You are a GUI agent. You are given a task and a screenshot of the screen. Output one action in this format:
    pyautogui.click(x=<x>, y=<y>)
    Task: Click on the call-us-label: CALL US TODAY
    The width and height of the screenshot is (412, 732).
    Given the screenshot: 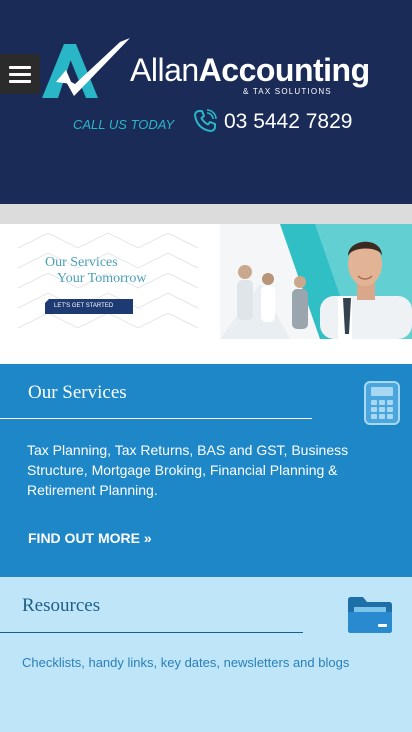 What is the action you would take?
    pyautogui.click(x=124, y=124)
    